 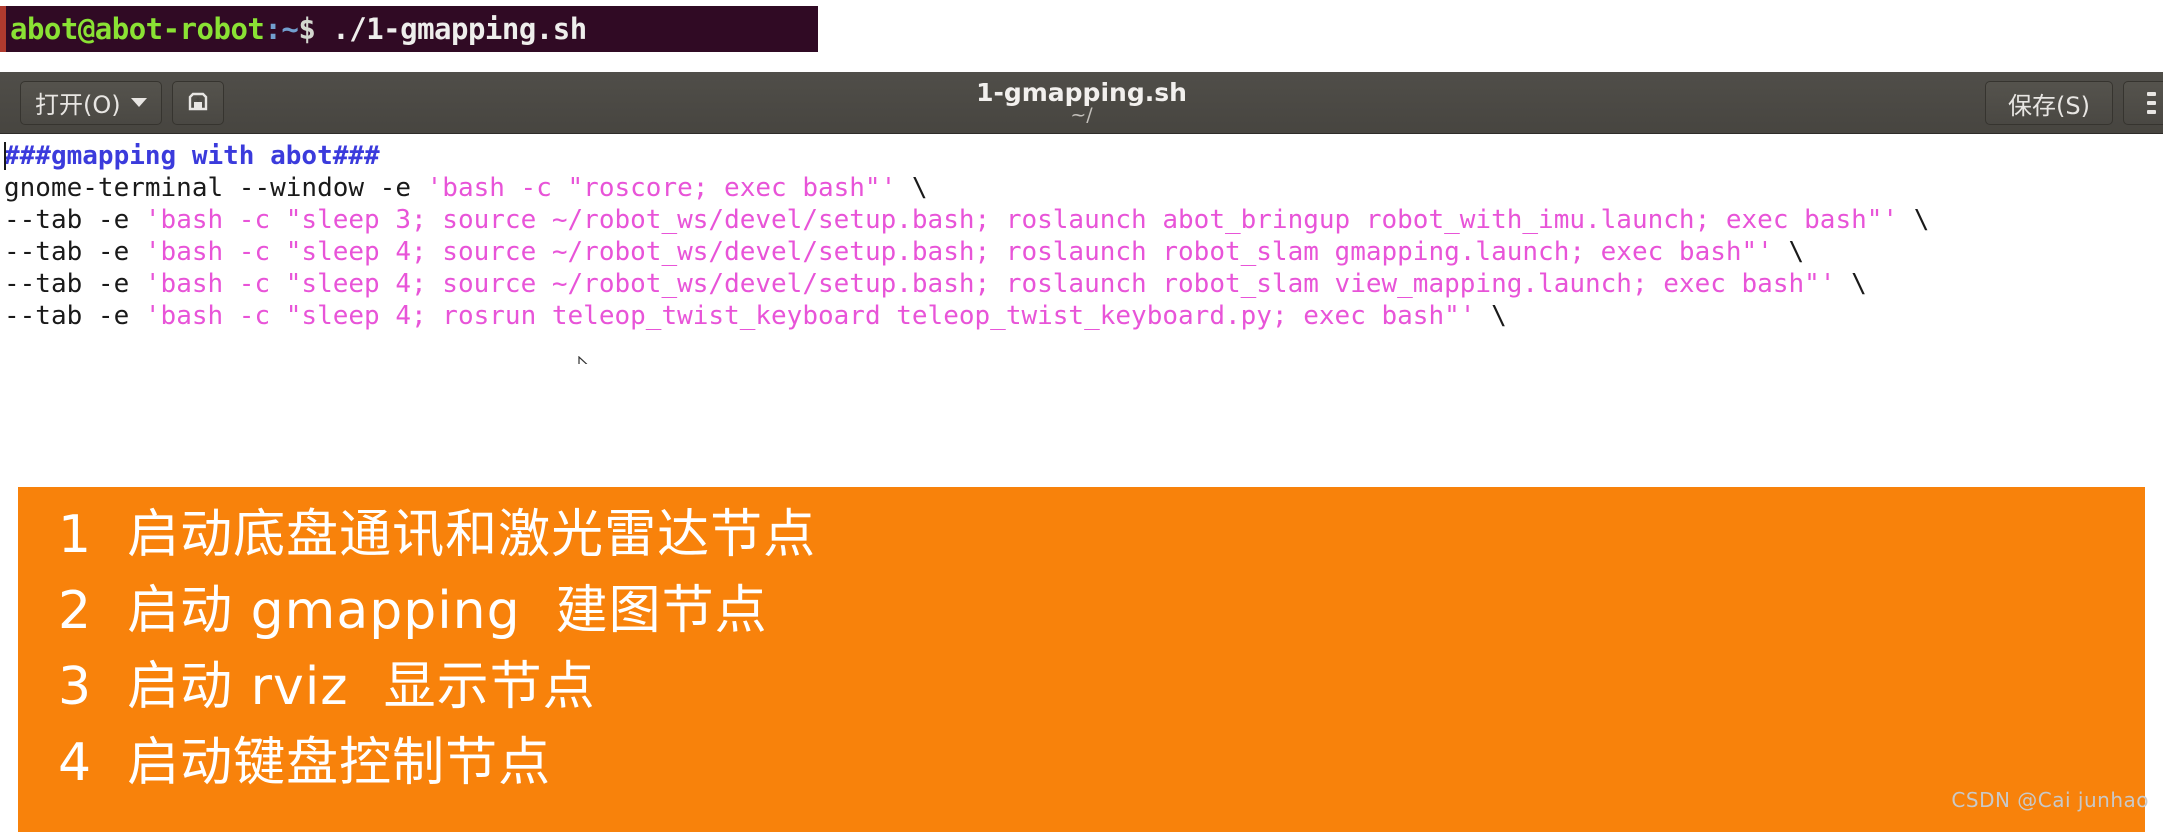 I want to click on terminal-user-host: abot@abot-robot, so click(x=137, y=29).